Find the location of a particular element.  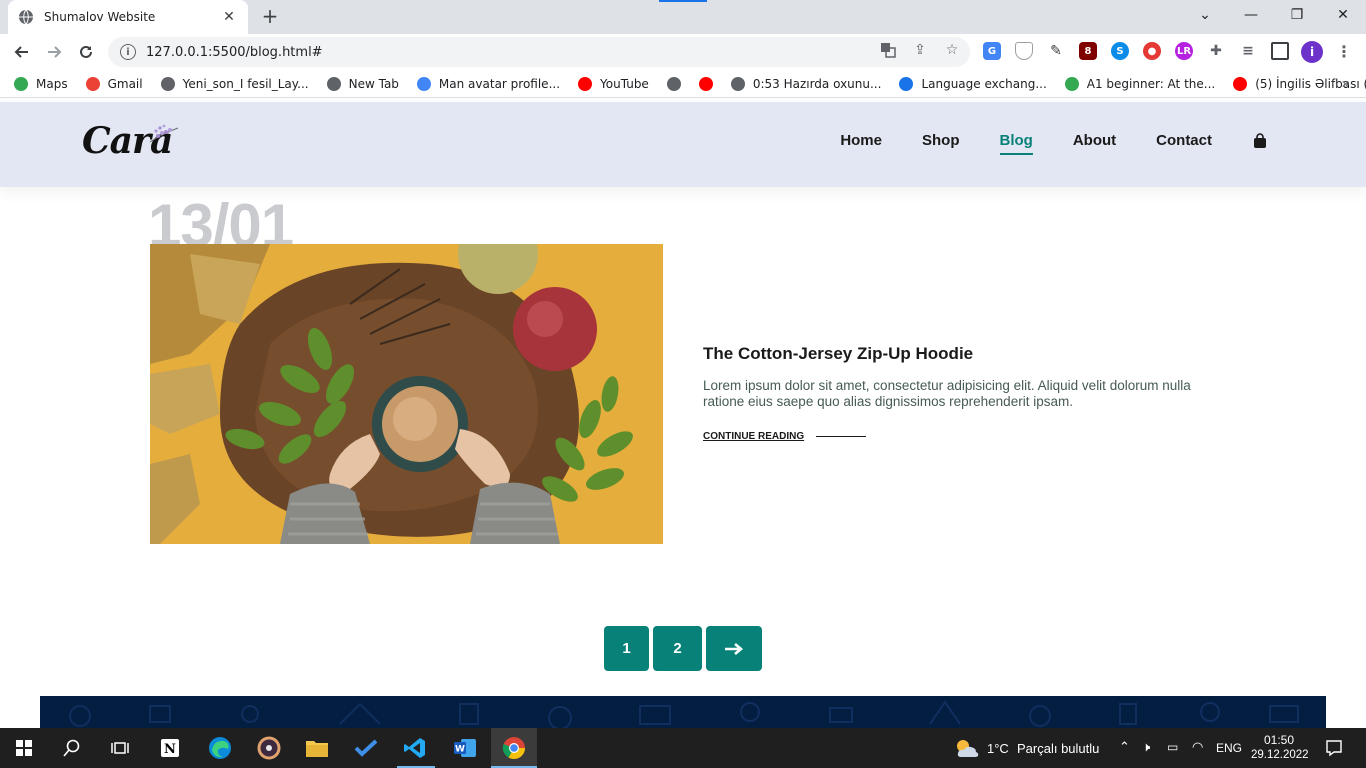

todo-icon is located at coordinates (366, 748).